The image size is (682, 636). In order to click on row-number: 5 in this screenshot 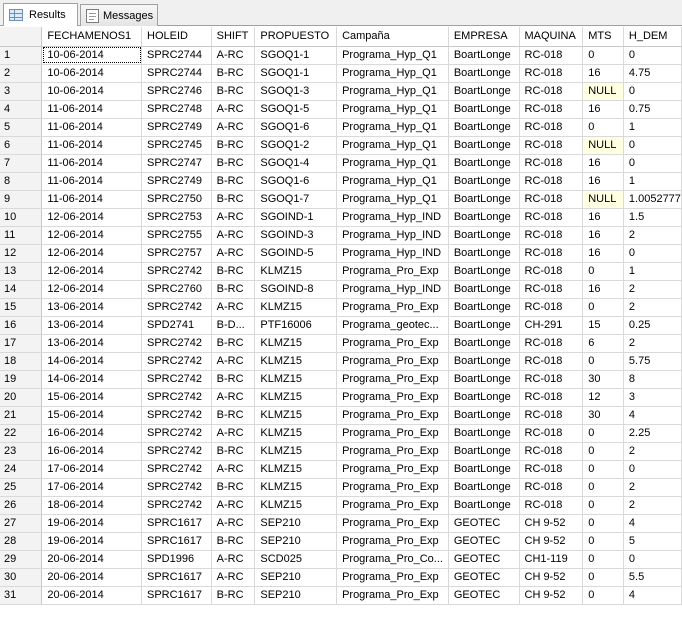, I will do `click(21, 127)`.